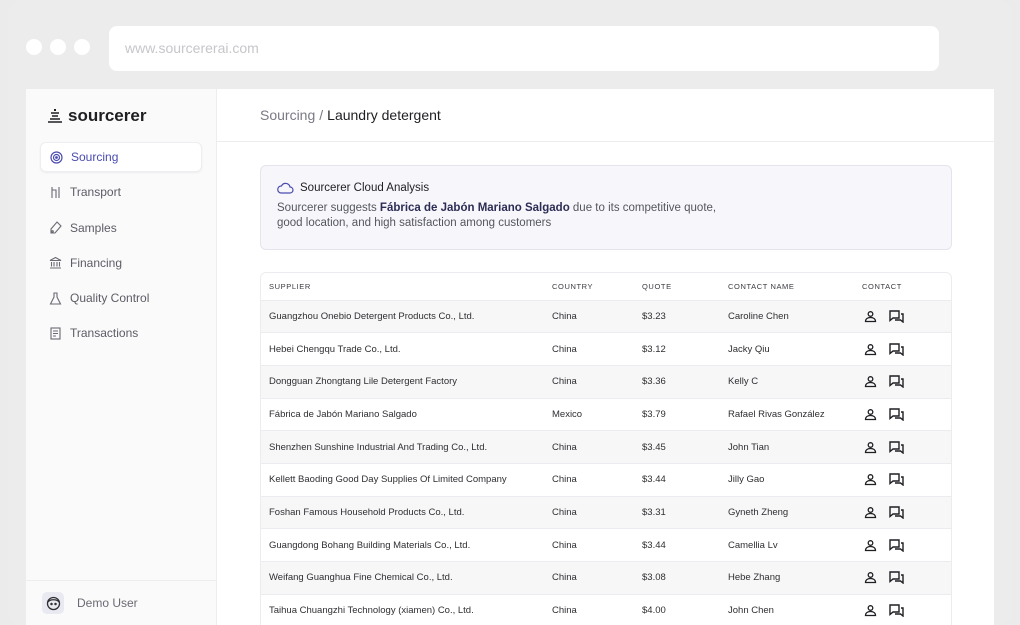  I want to click on logo-icon, so click(55, 116).